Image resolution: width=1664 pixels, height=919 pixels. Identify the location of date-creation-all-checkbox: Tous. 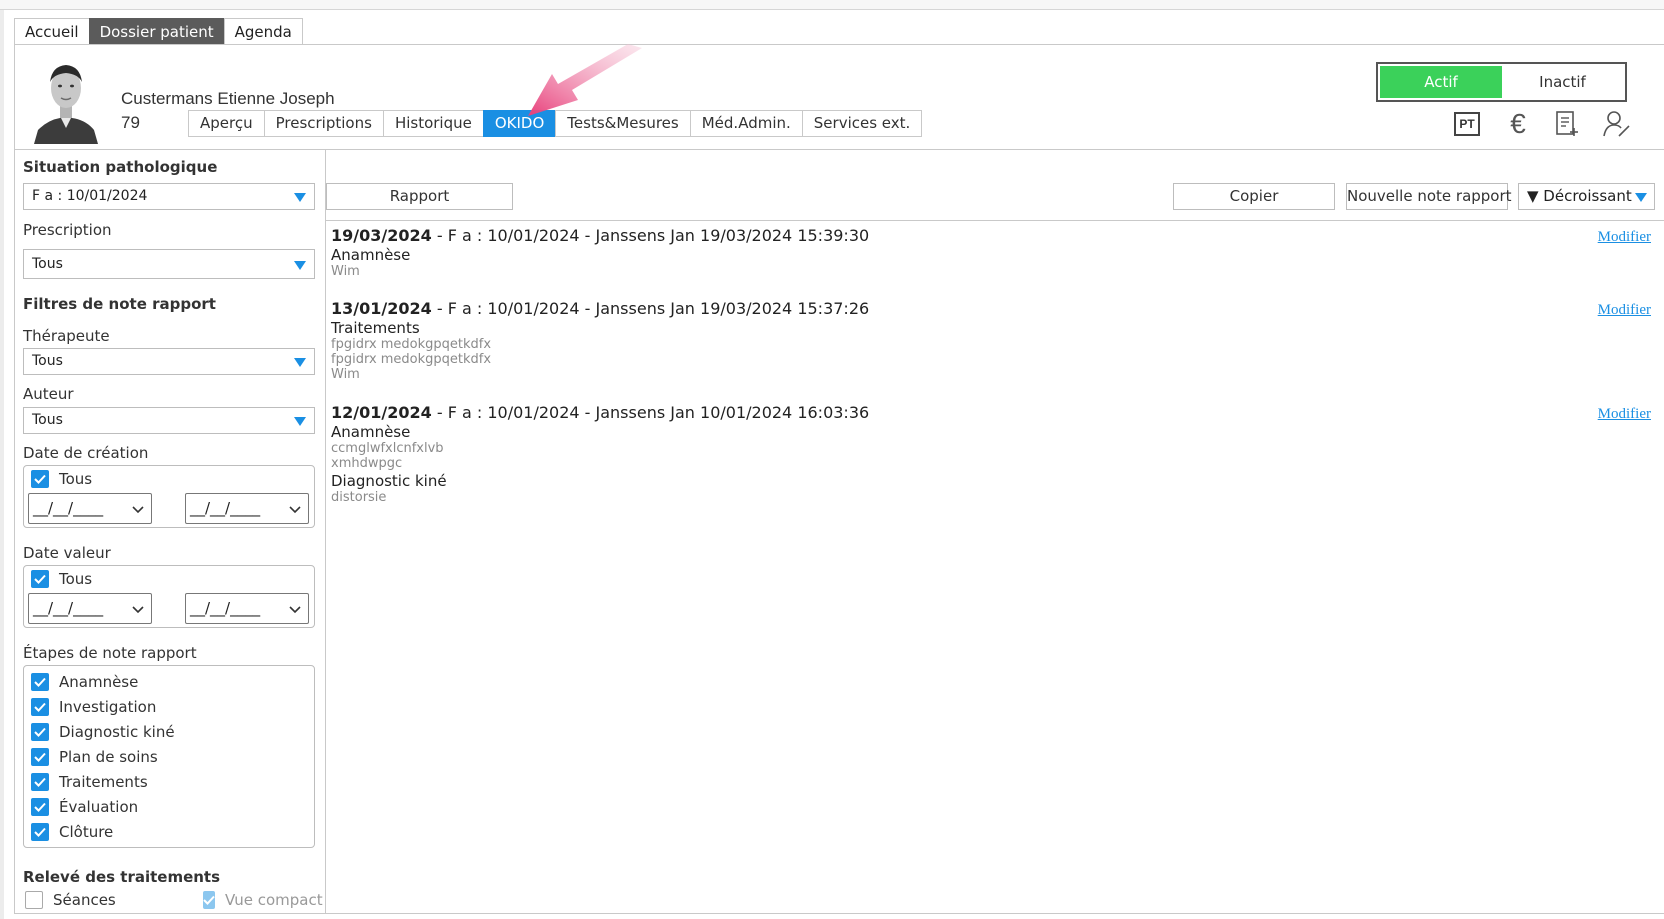
(61, 479).